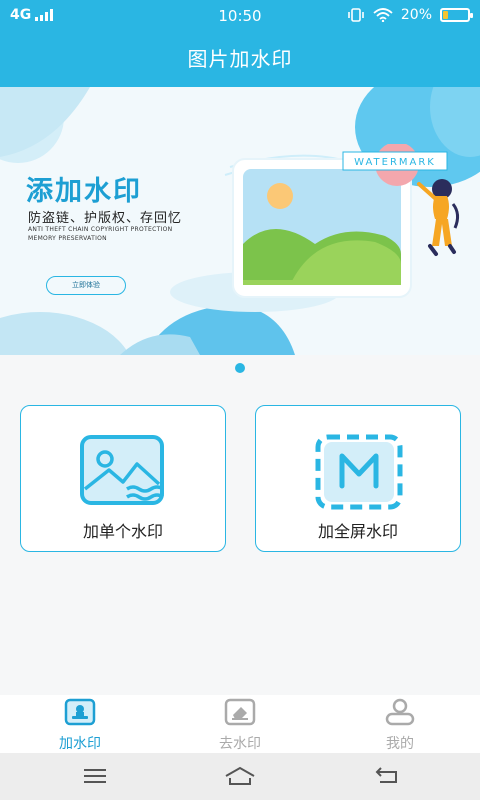 This screenshot has width=480, height=800. I want to click on status-icons: 20%, so click(410, 15).